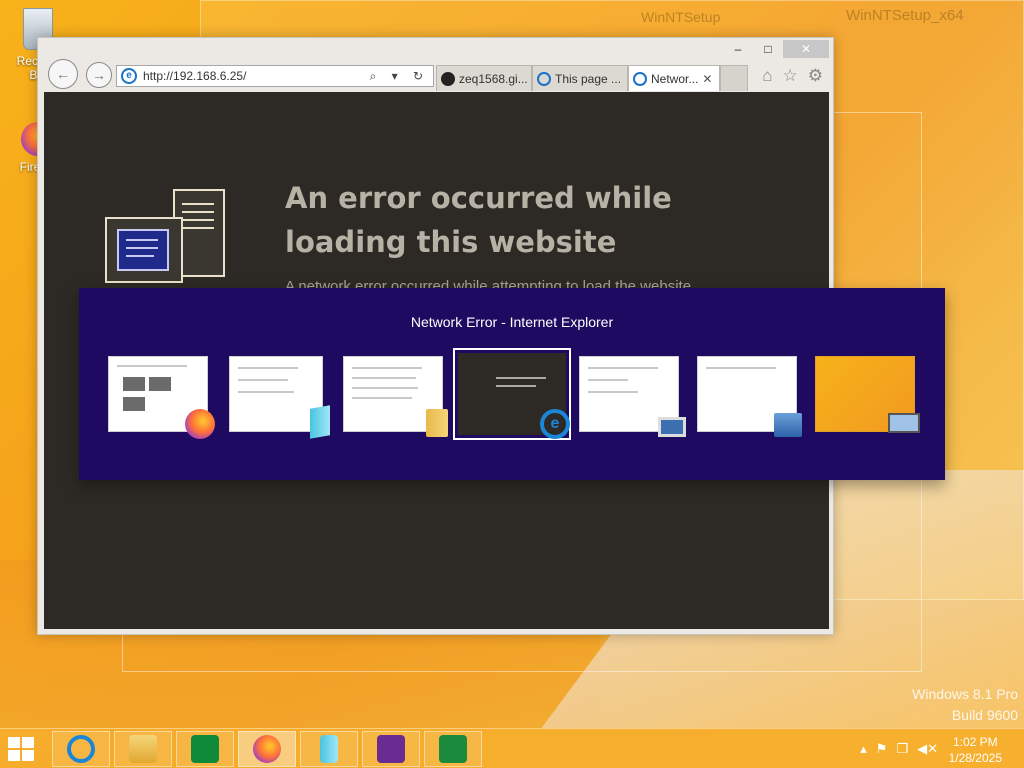  What do you see at coordinates (975, 742) in the screenshot?
I see `clock-time: 1:02 PM` at bounding box center [975, 742].